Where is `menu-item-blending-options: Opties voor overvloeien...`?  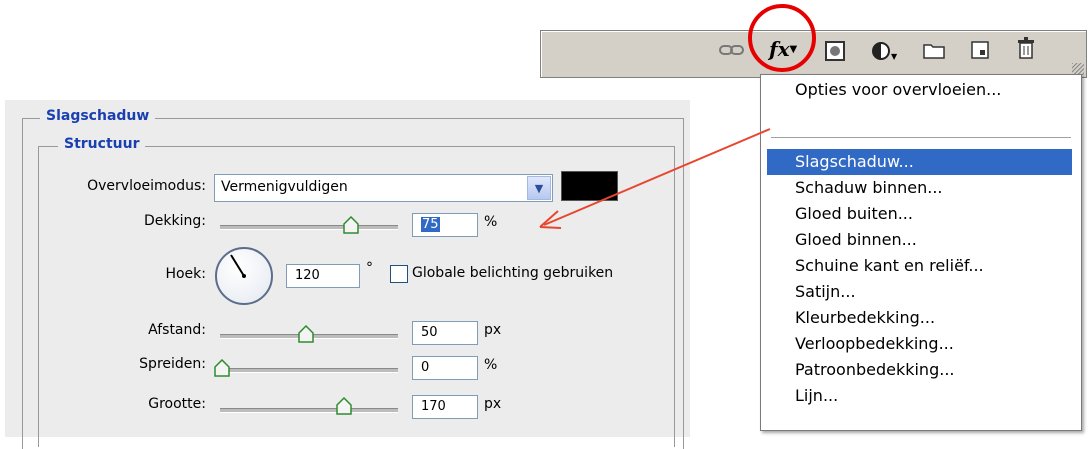 menu-item-blending-options: Opties voor overvloeien... is located at coordinates (919, 90).